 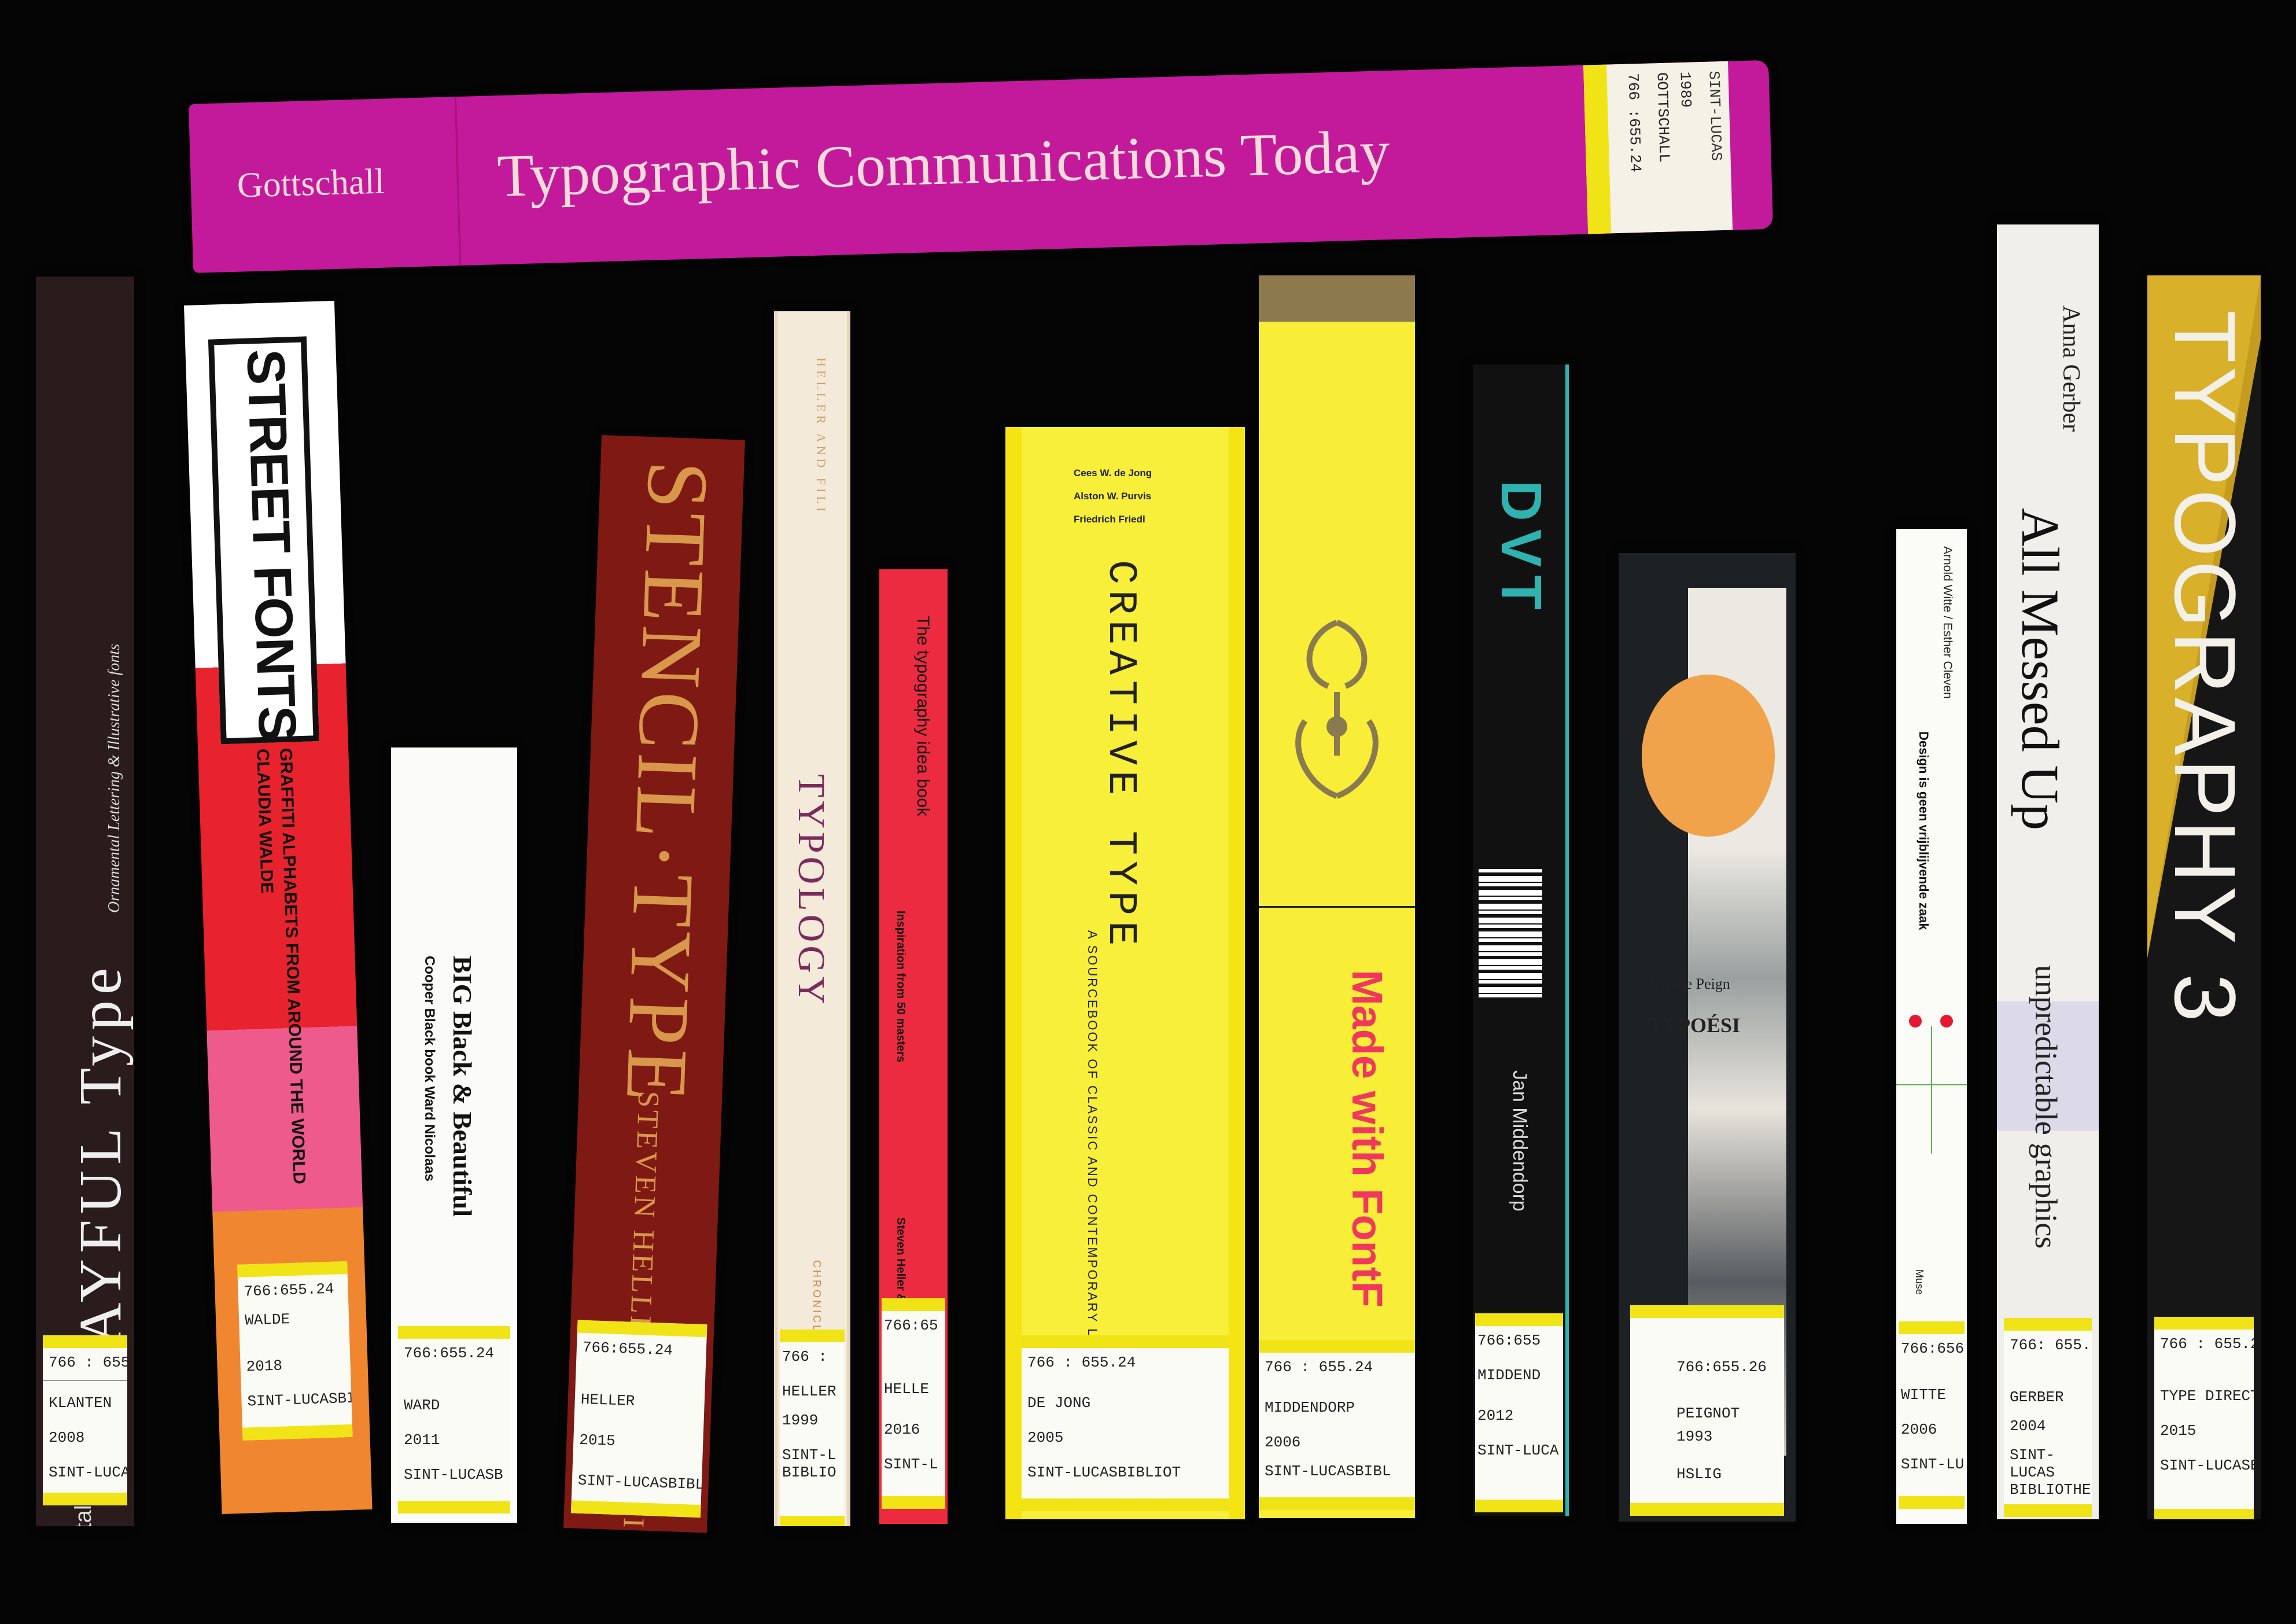 What do you see at coordinates (1947, 622) in the screenshot?
I see `book-author: Arnold Witte / Esther Cleven` at bounding box center [1947, 622].